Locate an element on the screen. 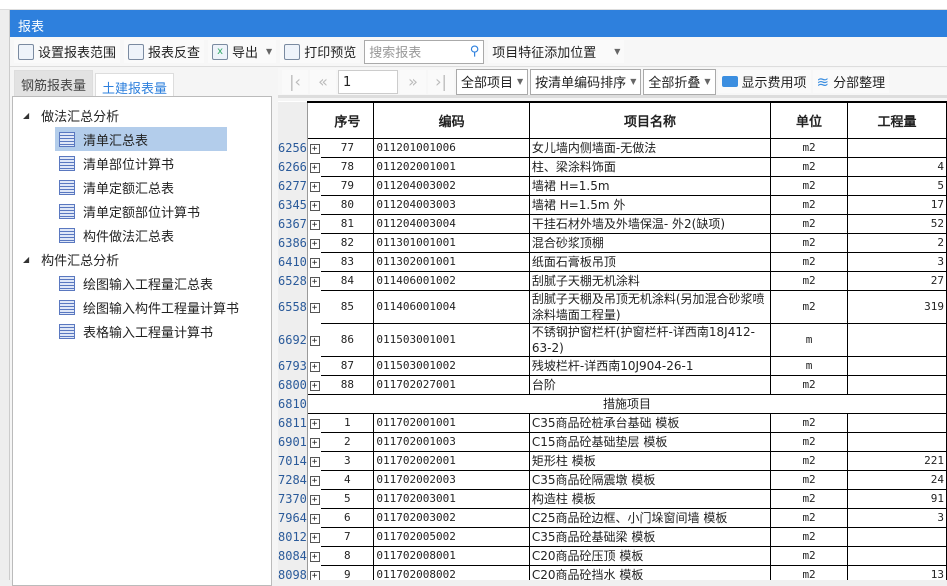  table-row: 8084 + 8 011702008001 C20商品砼压顶 模板 m2 is located at coordinates (612, 555).